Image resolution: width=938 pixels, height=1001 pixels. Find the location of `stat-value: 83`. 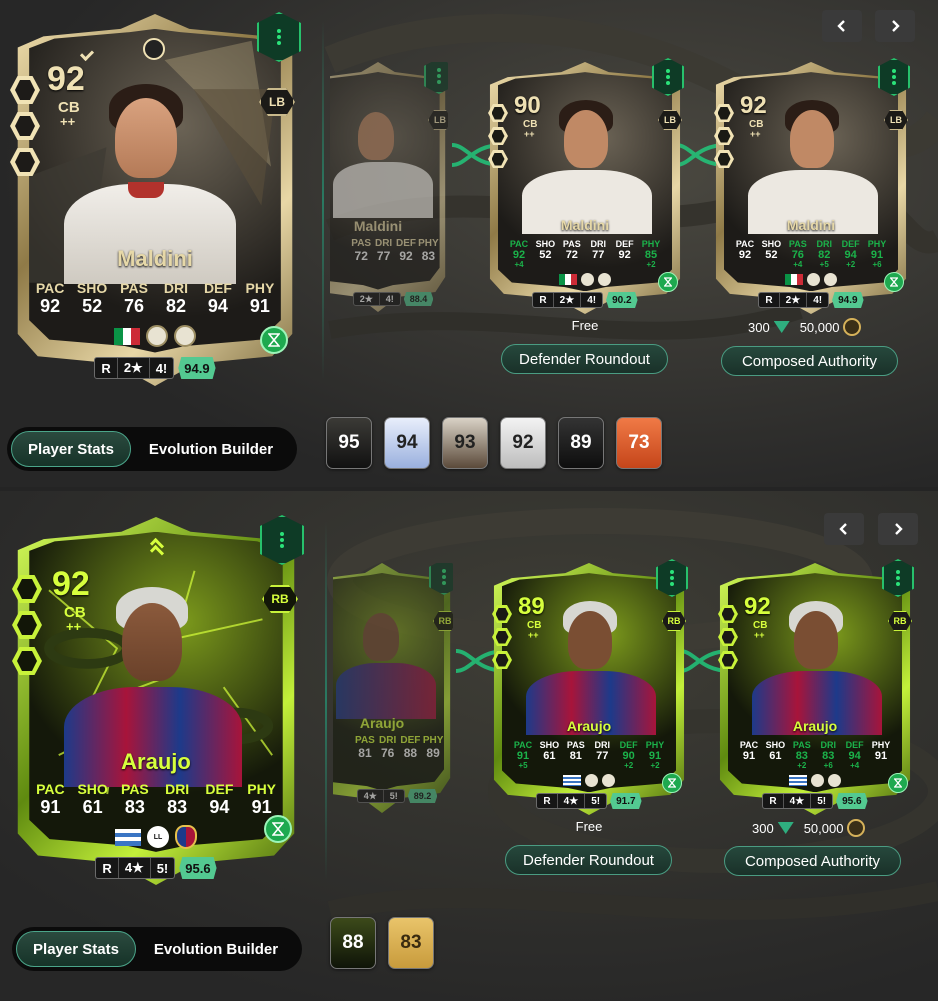

stat-value: 83 is located at coordinates (134, 807).